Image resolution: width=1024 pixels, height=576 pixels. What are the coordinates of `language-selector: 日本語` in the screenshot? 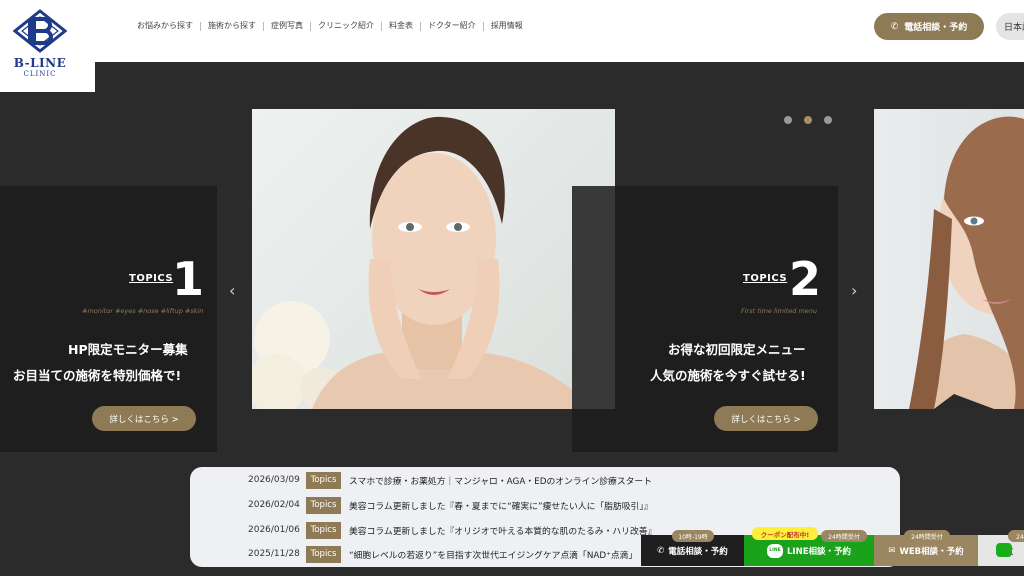 It's located at (1010, 26).